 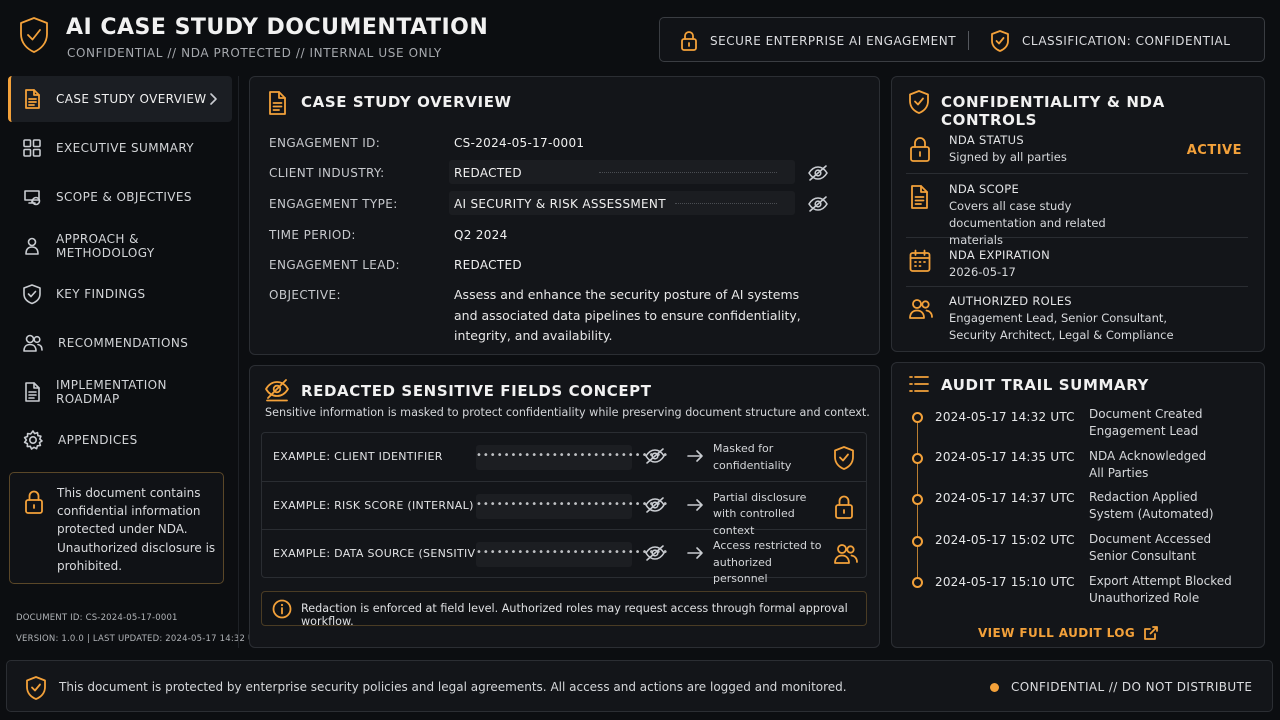 What do you see at coordinates (213, 99) in the screenshot?
I see `chevron-right-icon` at bounding box center [213, 99].